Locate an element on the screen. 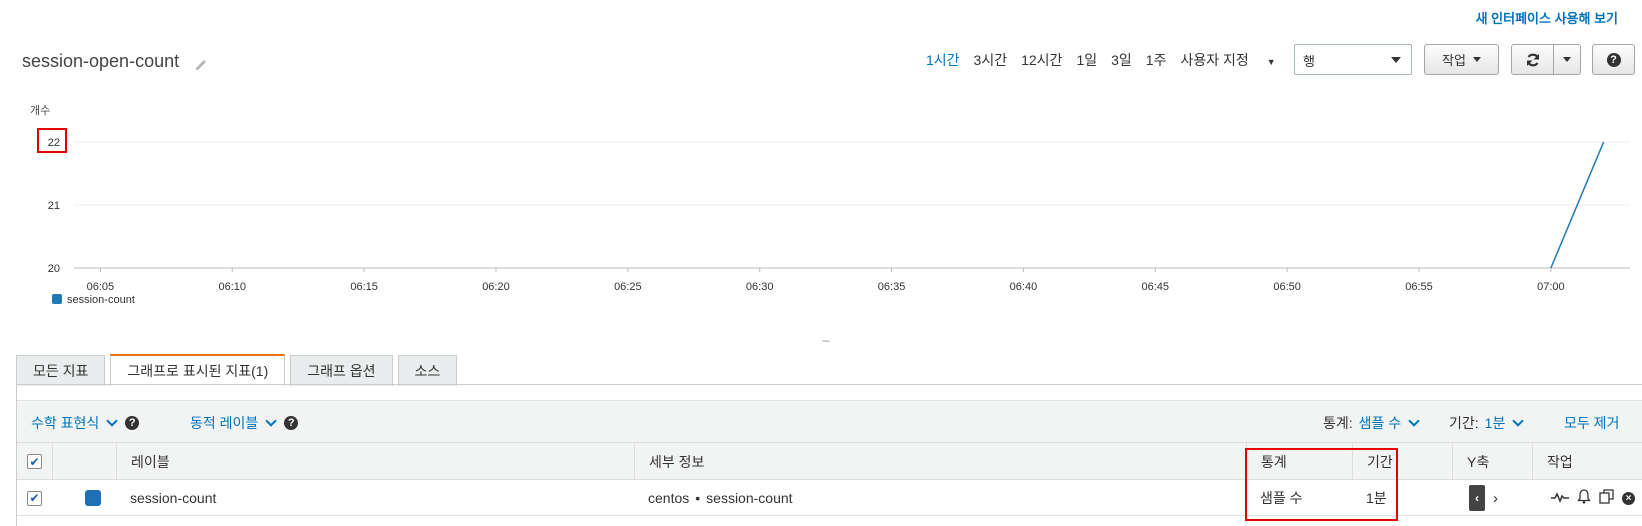 This screenshot has height=526, width=1642. row-select-cell: ✔ is located at coordinates (34, 498).